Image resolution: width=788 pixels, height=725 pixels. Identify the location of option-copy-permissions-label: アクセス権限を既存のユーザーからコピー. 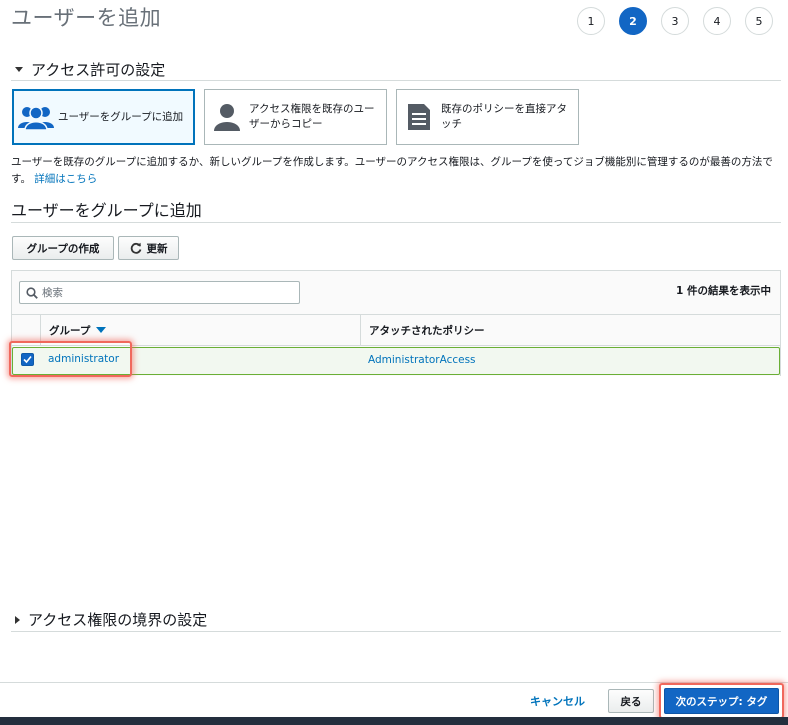
(312, 116).